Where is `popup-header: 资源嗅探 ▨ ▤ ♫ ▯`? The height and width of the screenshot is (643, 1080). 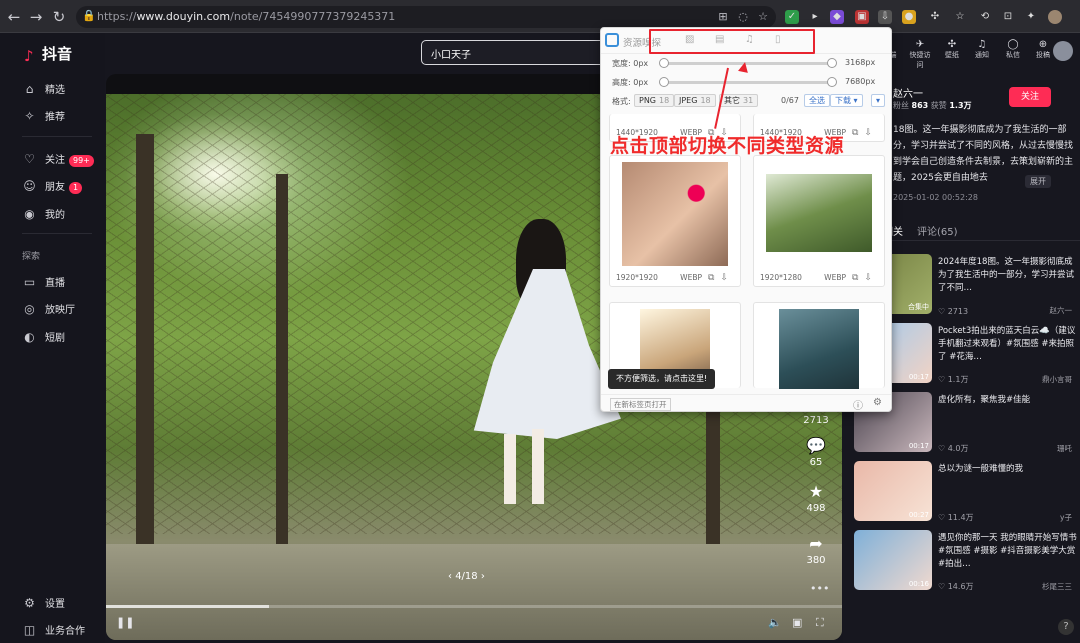
popup-header: 资源嗅探 ▨ ▤ ♫ ▯ is located at coordinates (746, 41).